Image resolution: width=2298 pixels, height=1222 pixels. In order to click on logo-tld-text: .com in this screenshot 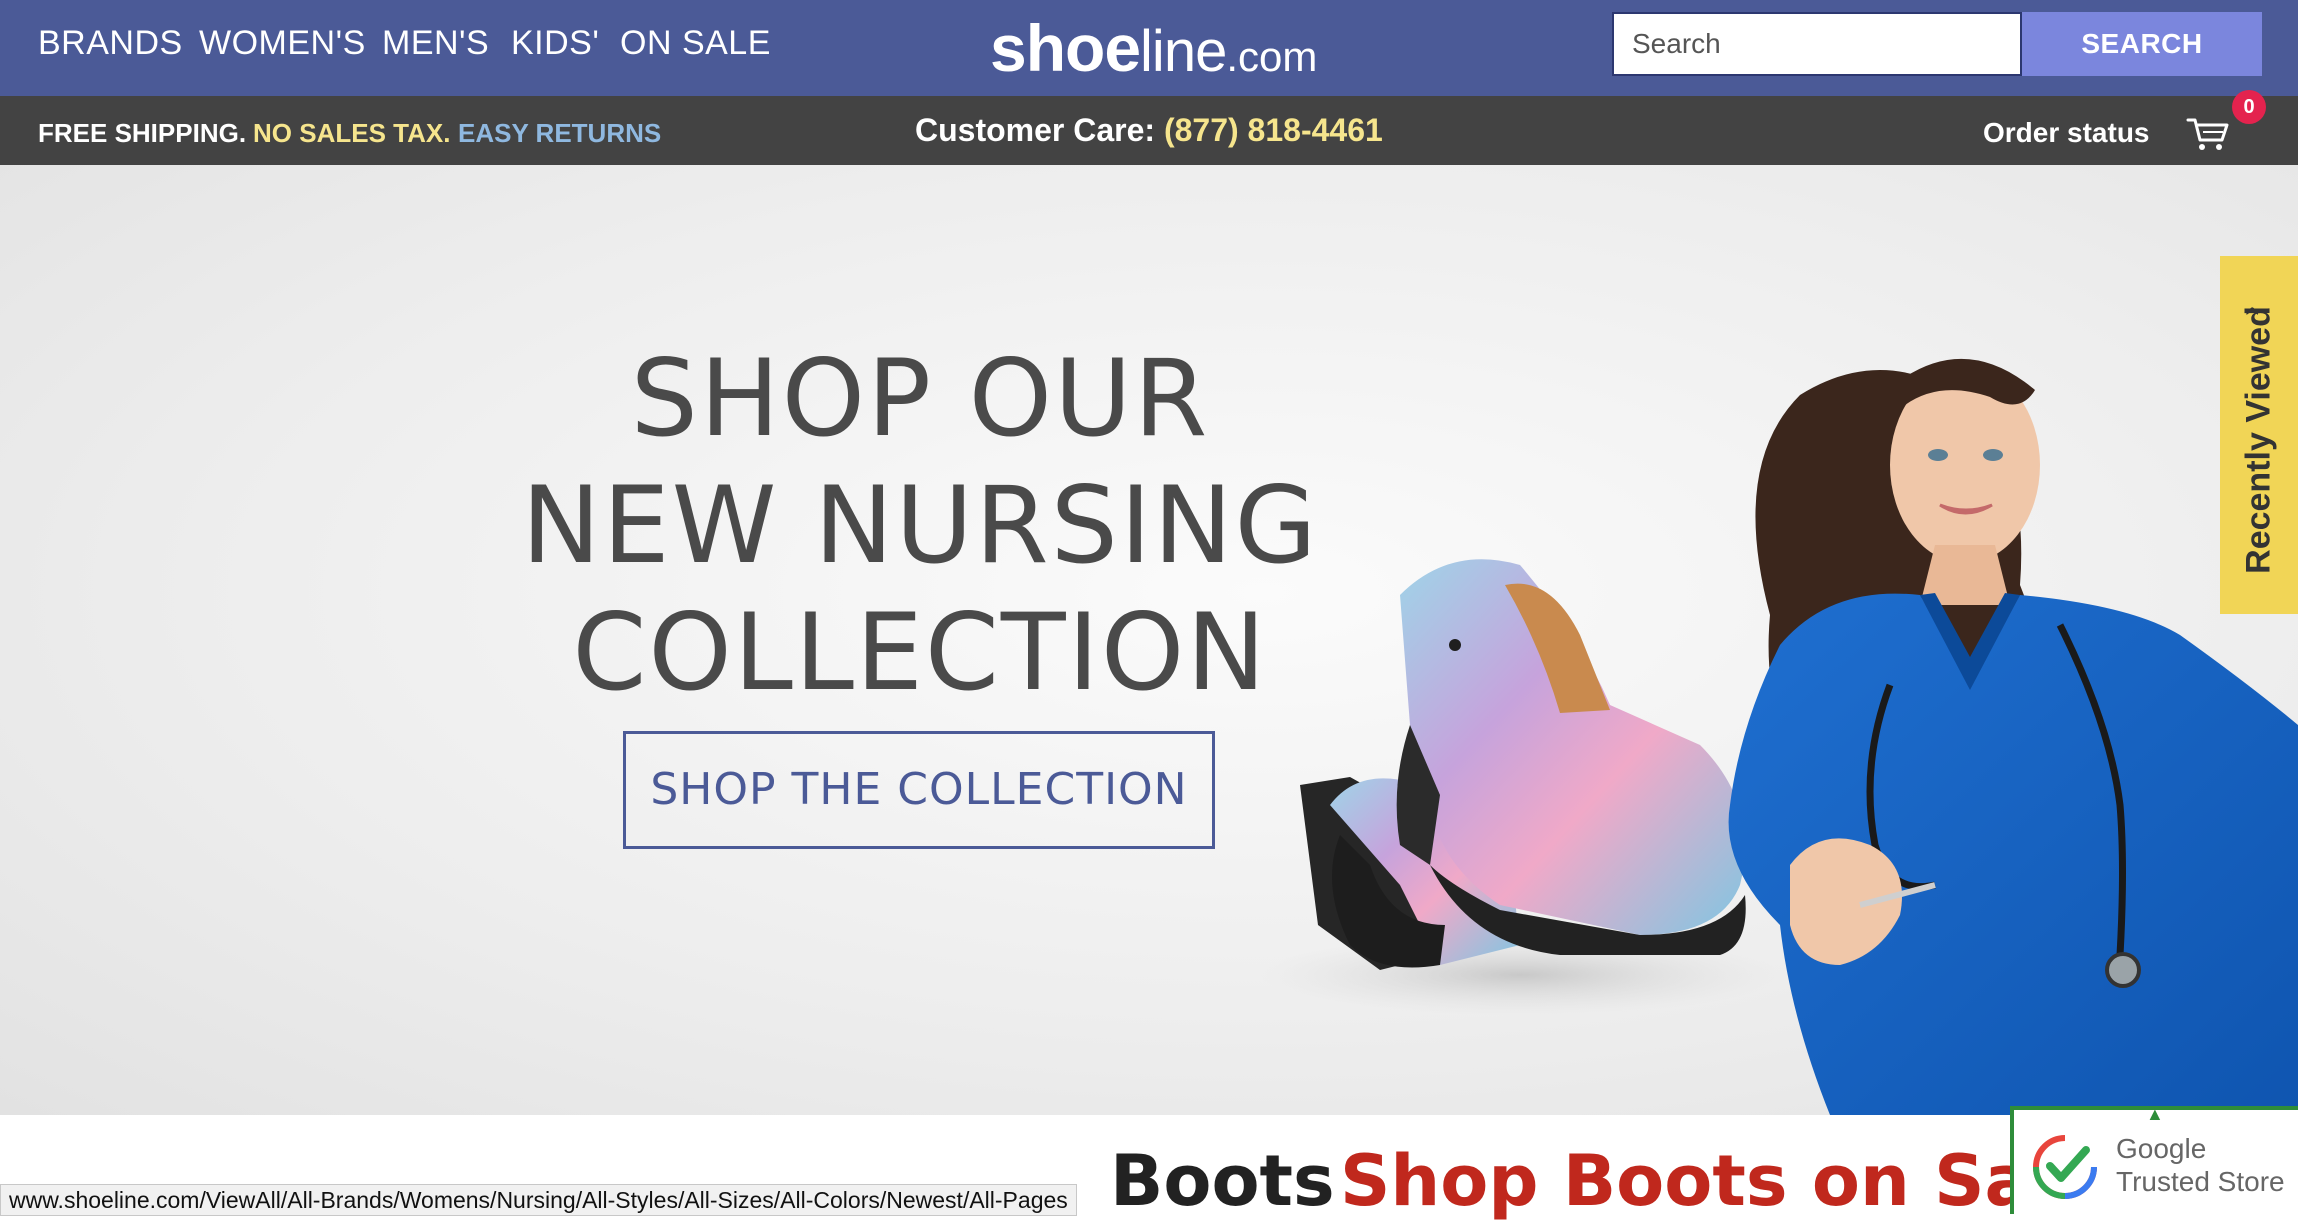, I will do `click(1272, 56)`.